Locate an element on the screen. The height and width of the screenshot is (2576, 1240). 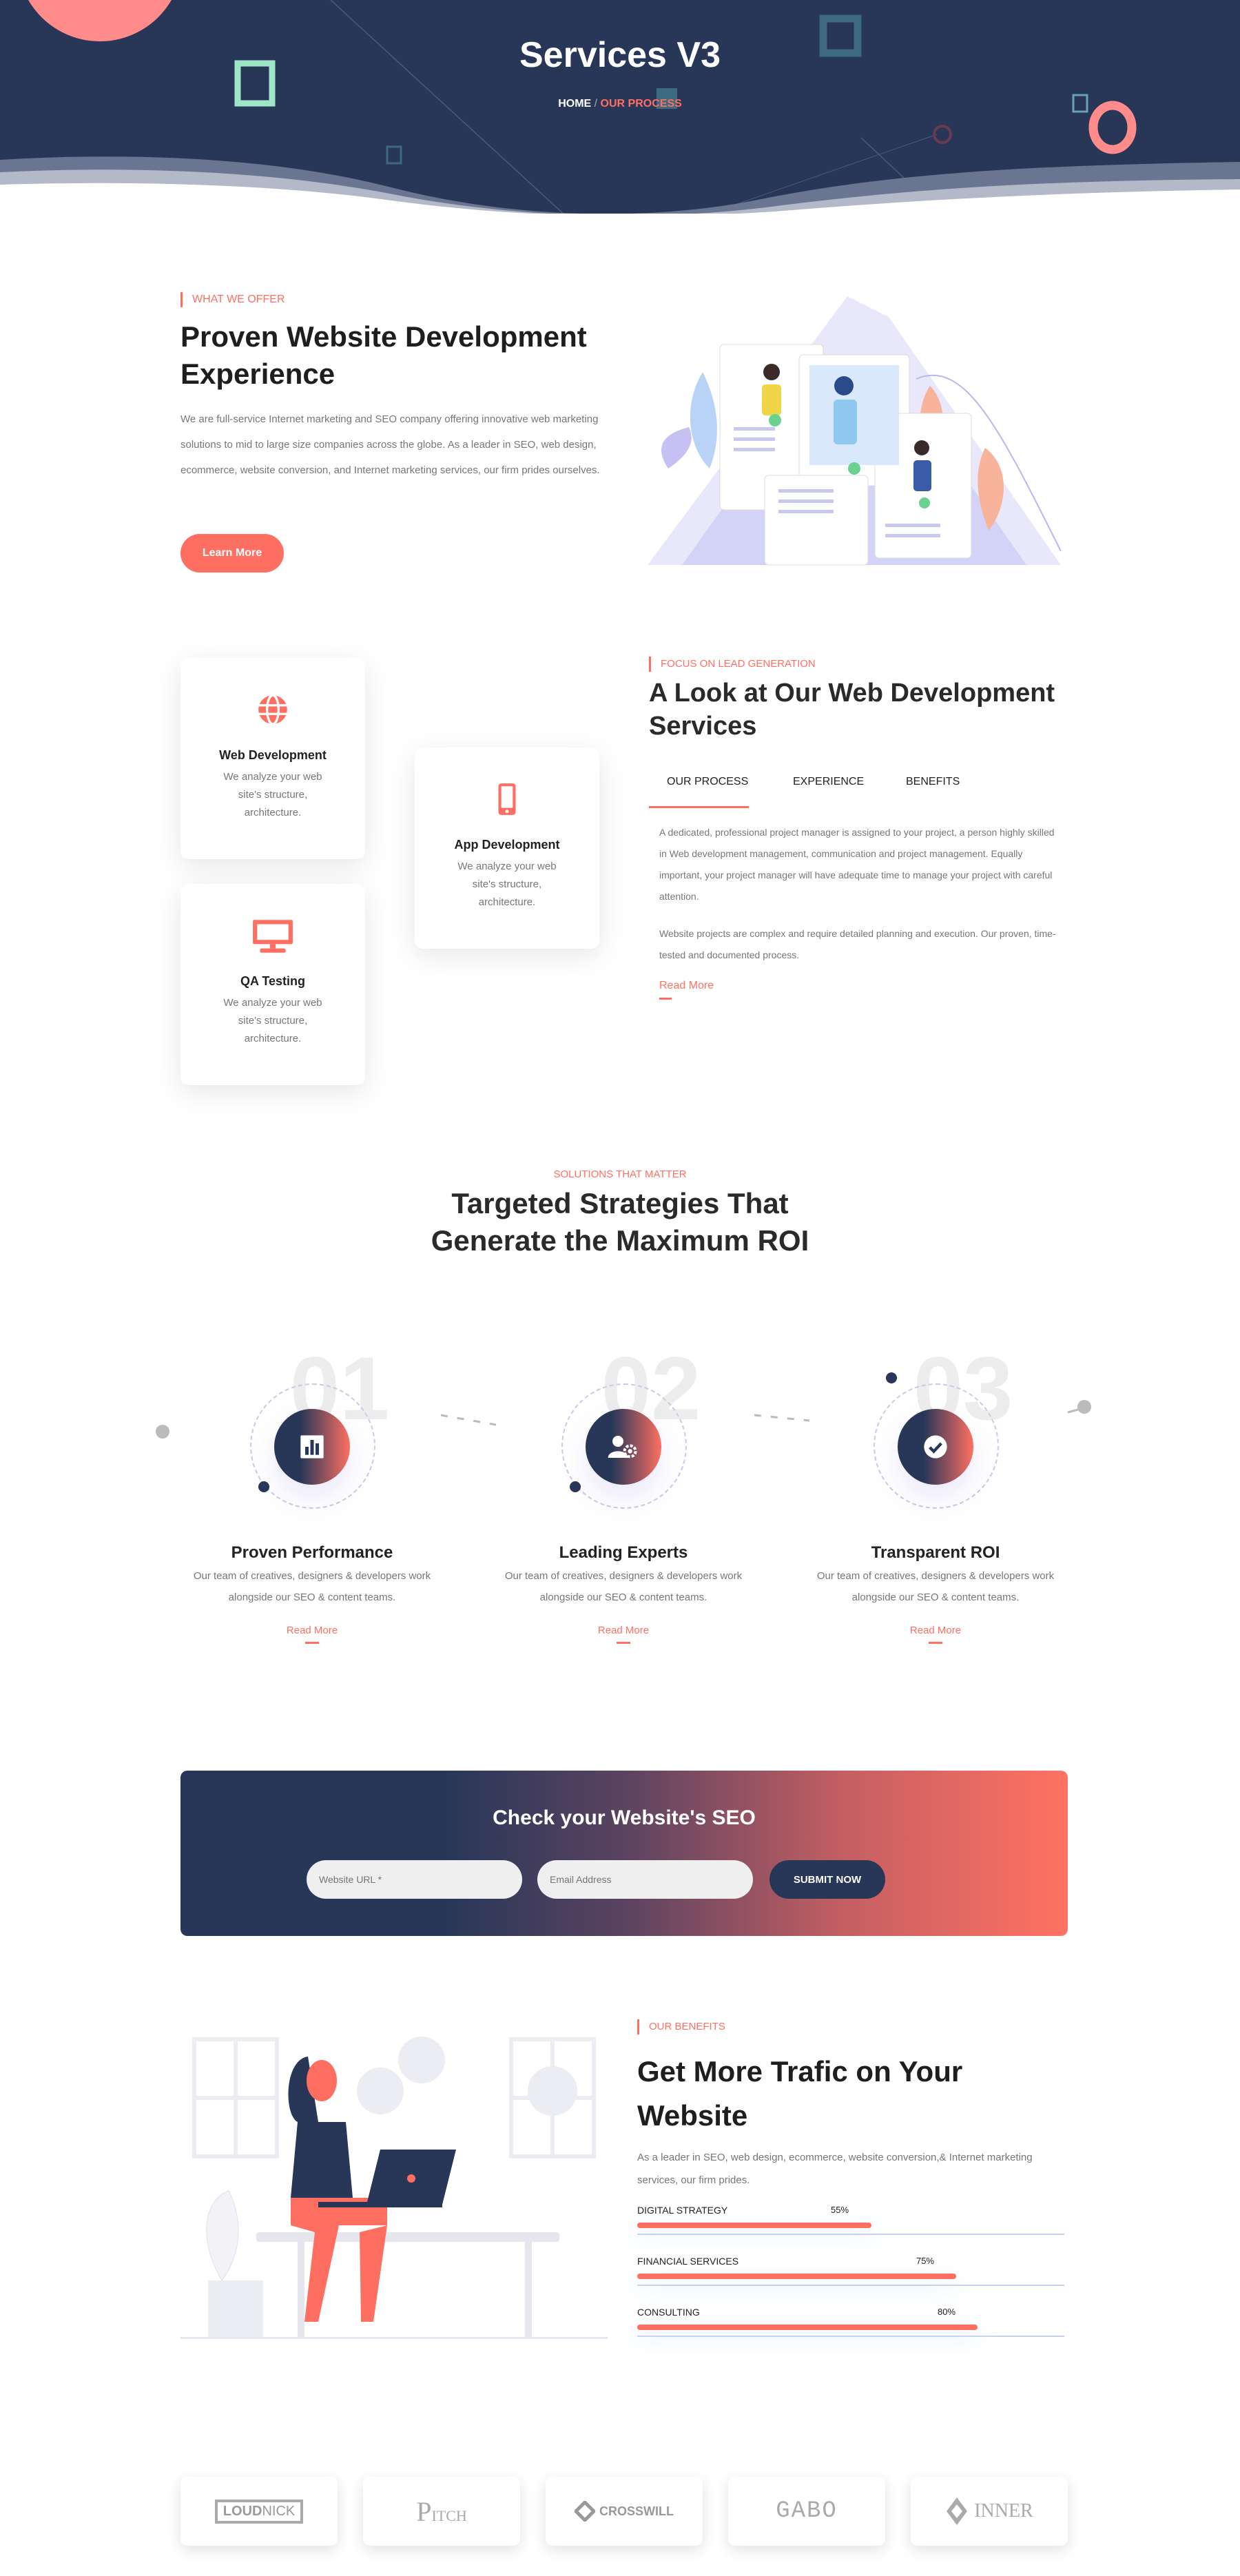
services-eyebrow: FOCUS ON LEAD GENERATION is located at coordinates (732, 664).